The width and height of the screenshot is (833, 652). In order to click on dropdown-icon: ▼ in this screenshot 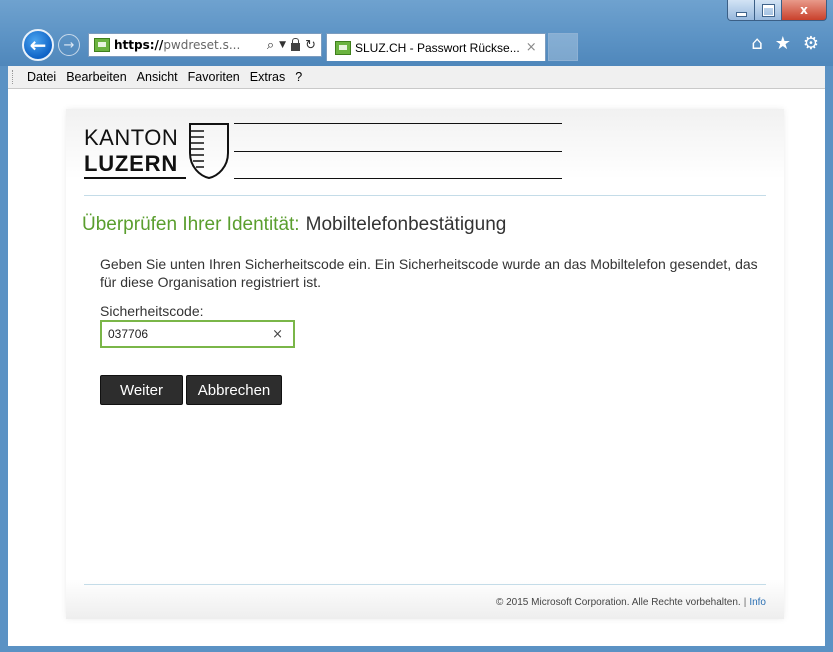, I will do `click(282, 45)`.